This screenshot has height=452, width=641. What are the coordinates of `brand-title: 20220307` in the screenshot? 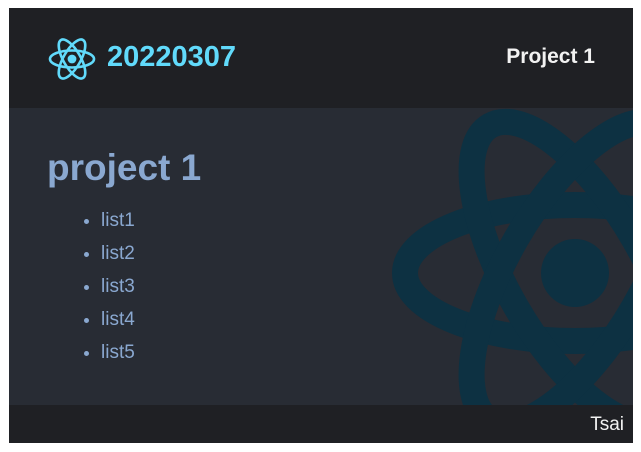 It's located at (171, 57).